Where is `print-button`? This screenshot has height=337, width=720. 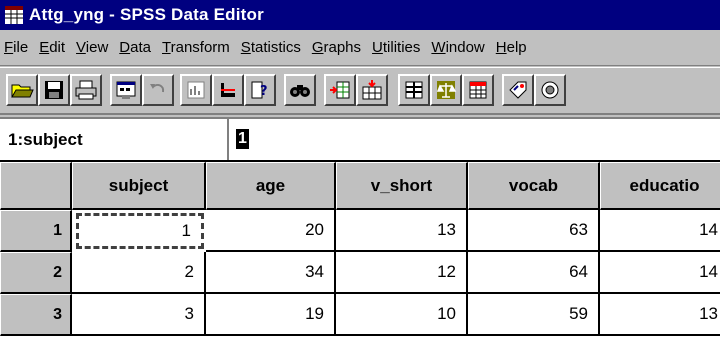
print-button is located at coordinates (86, 90).